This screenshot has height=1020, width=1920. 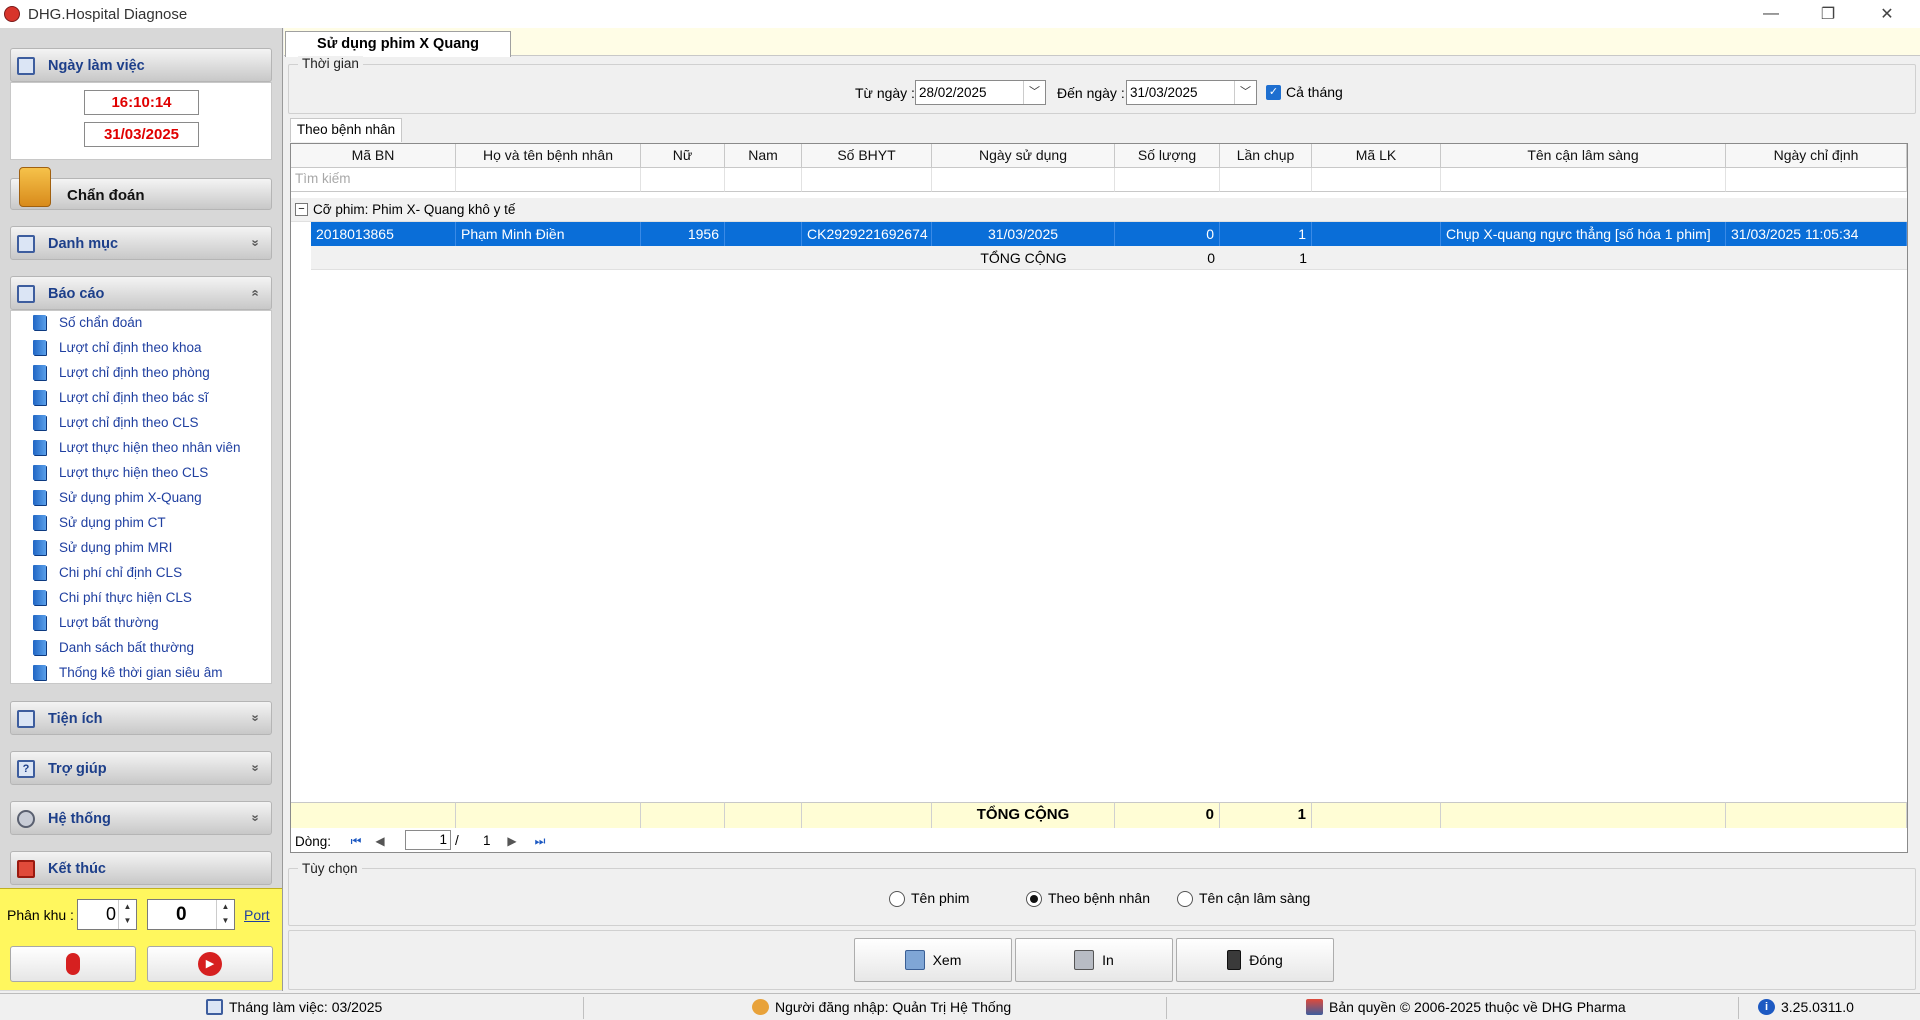 I want to click on tab-strip, so click(x=1102, y=42).